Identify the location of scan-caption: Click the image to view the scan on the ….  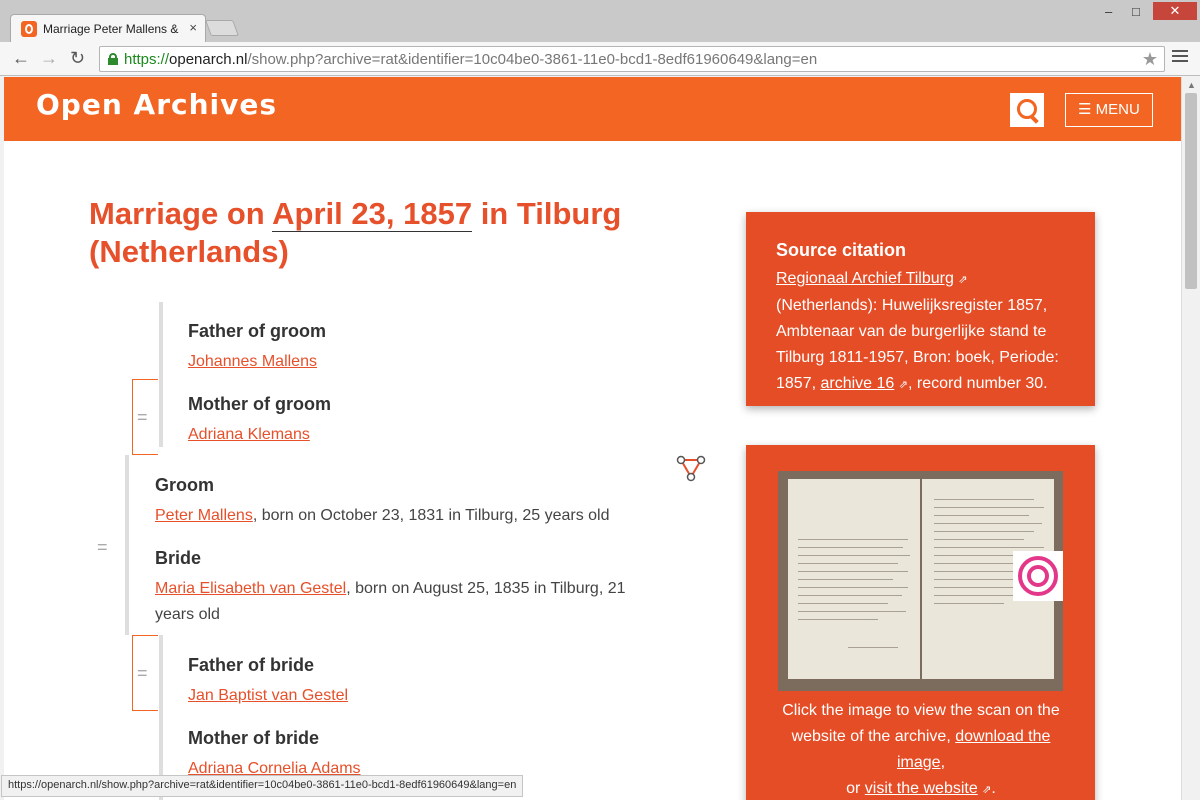
(921, 749).